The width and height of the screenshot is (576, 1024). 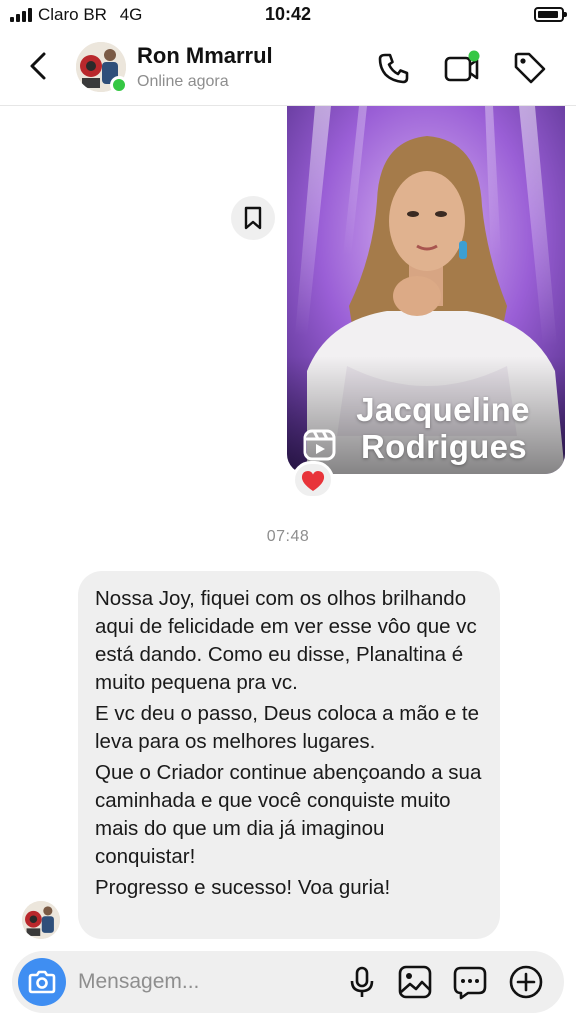 I want to click on camera-button, so click(x=42, y=982).